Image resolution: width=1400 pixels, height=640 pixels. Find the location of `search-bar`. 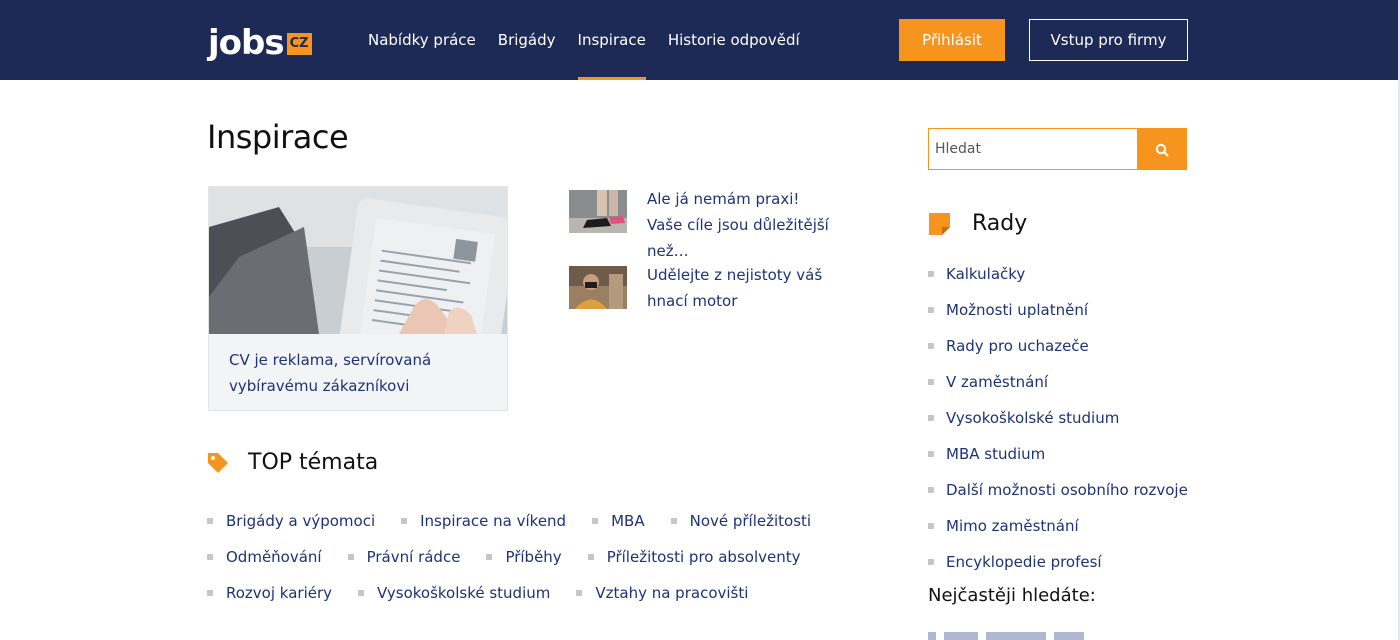

search-bar is located at coordinates (1057, 149).